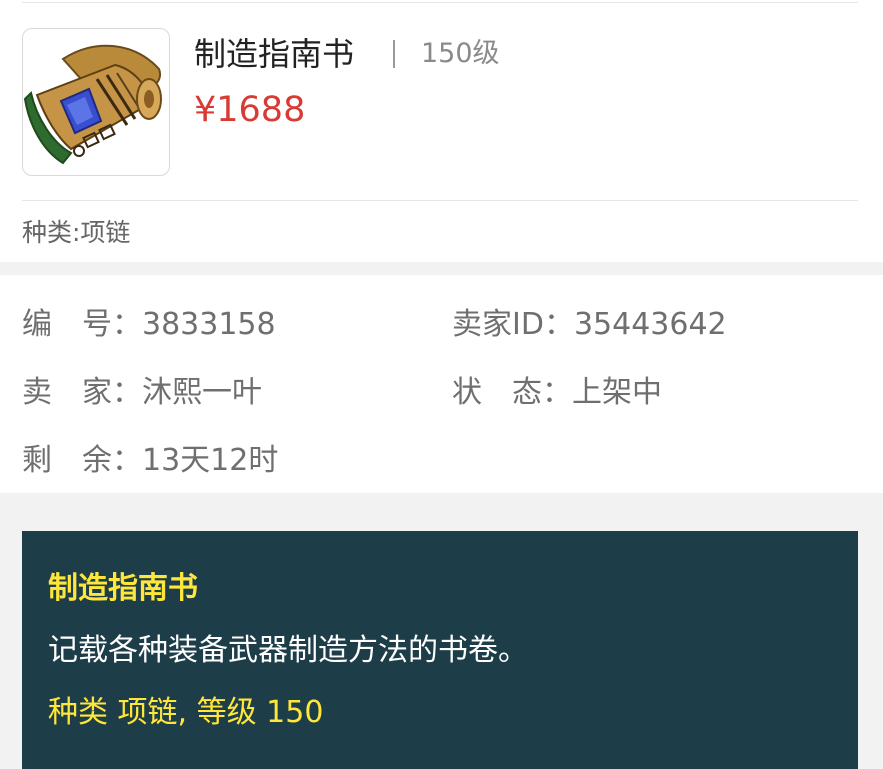 The image size is (883, 769). I want to click on remaining-label: 余, so click(97, 460).